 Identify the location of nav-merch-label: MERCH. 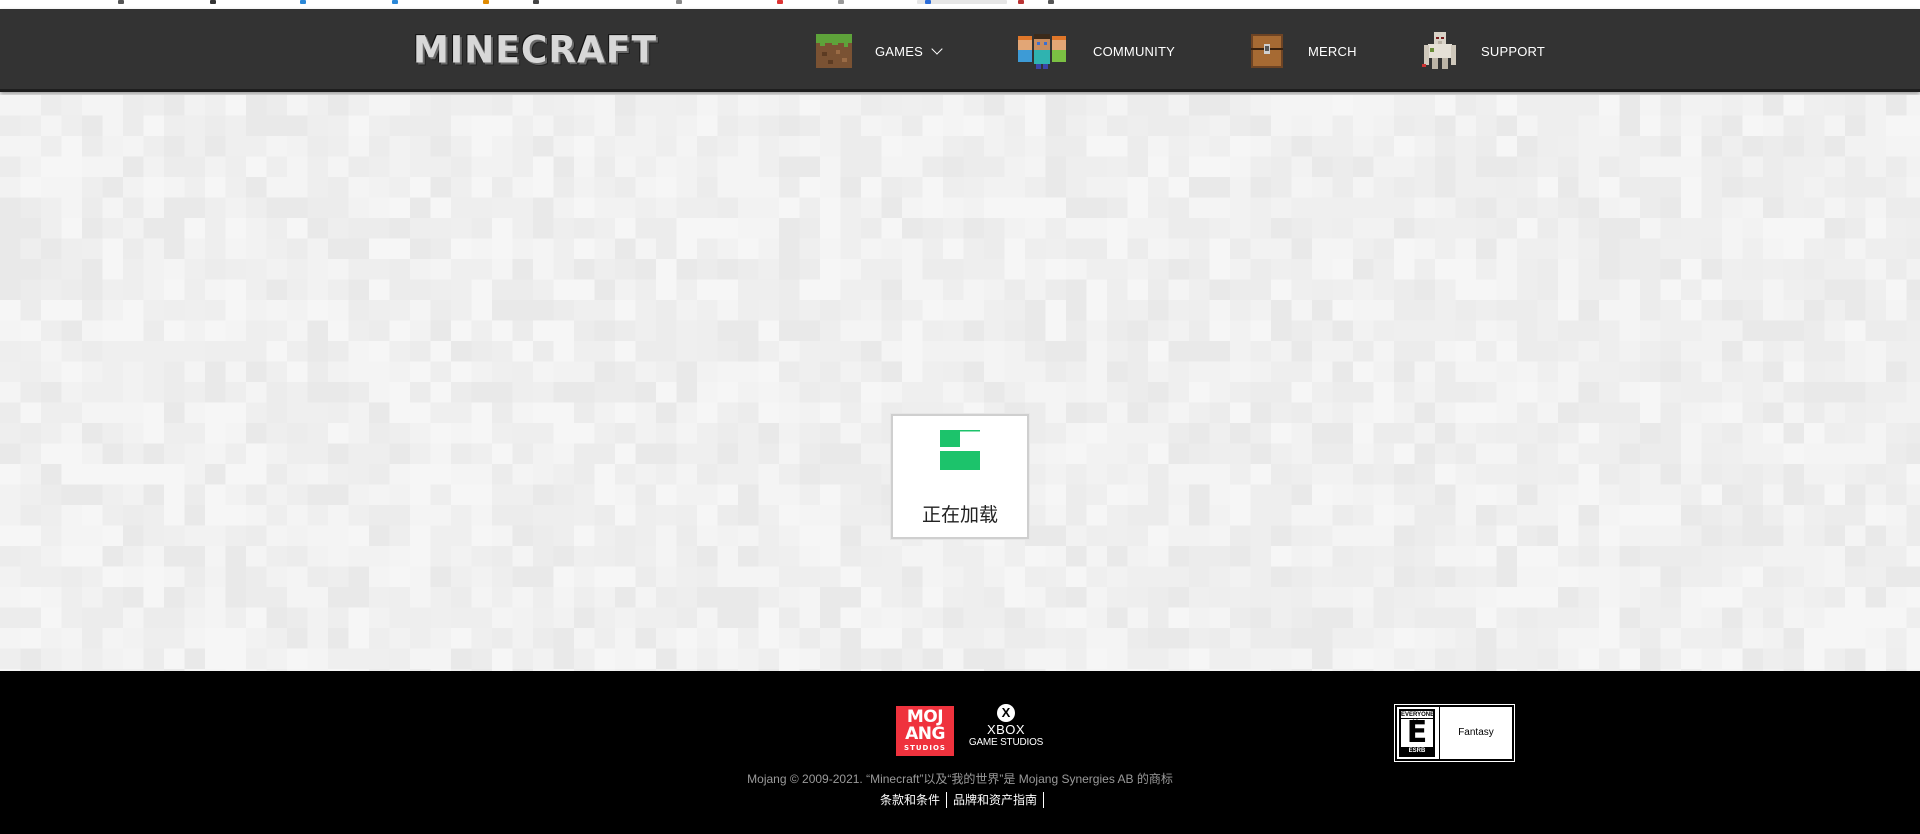
(1332, 51).